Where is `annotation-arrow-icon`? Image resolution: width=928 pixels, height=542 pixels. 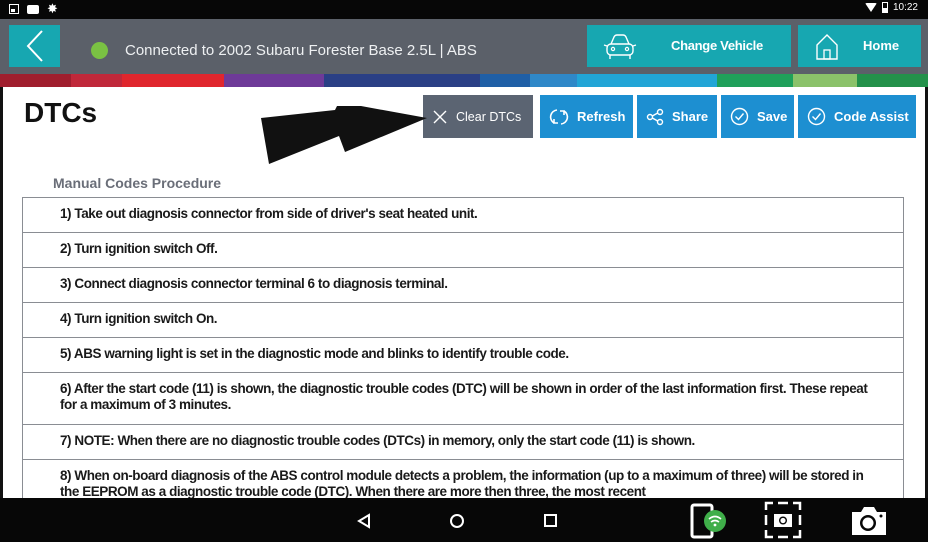 annotation-arrow-icon is located at coordinates (344, 135).